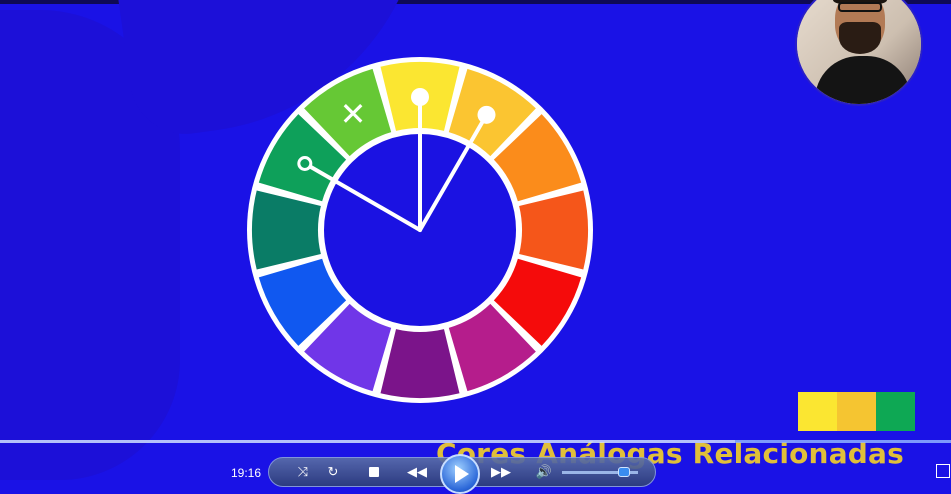  Describe the element at coordinates (305, 163) in the screenshot. I see `wheel-pointer-hollow` at that location.